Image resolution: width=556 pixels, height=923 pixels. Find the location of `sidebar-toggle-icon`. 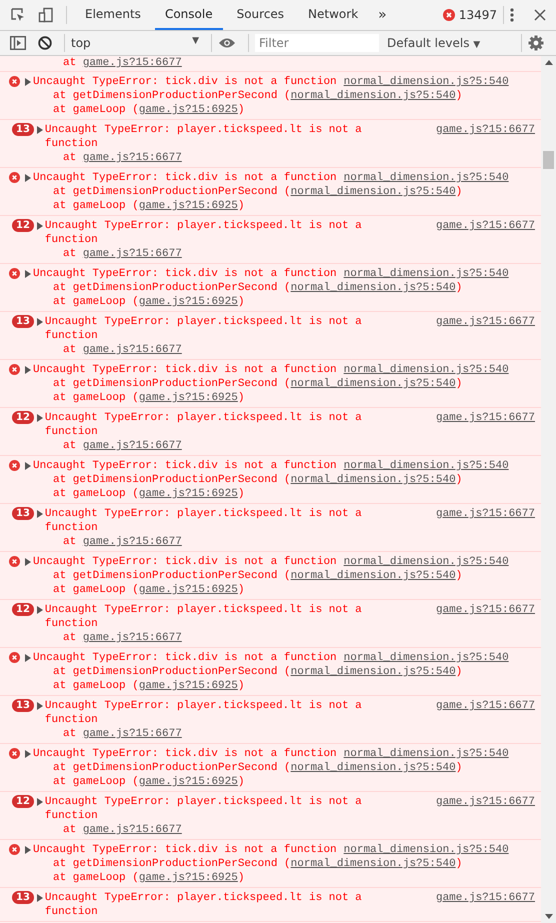

sidebar-toggle-icon is located at coordinates (18, 43).